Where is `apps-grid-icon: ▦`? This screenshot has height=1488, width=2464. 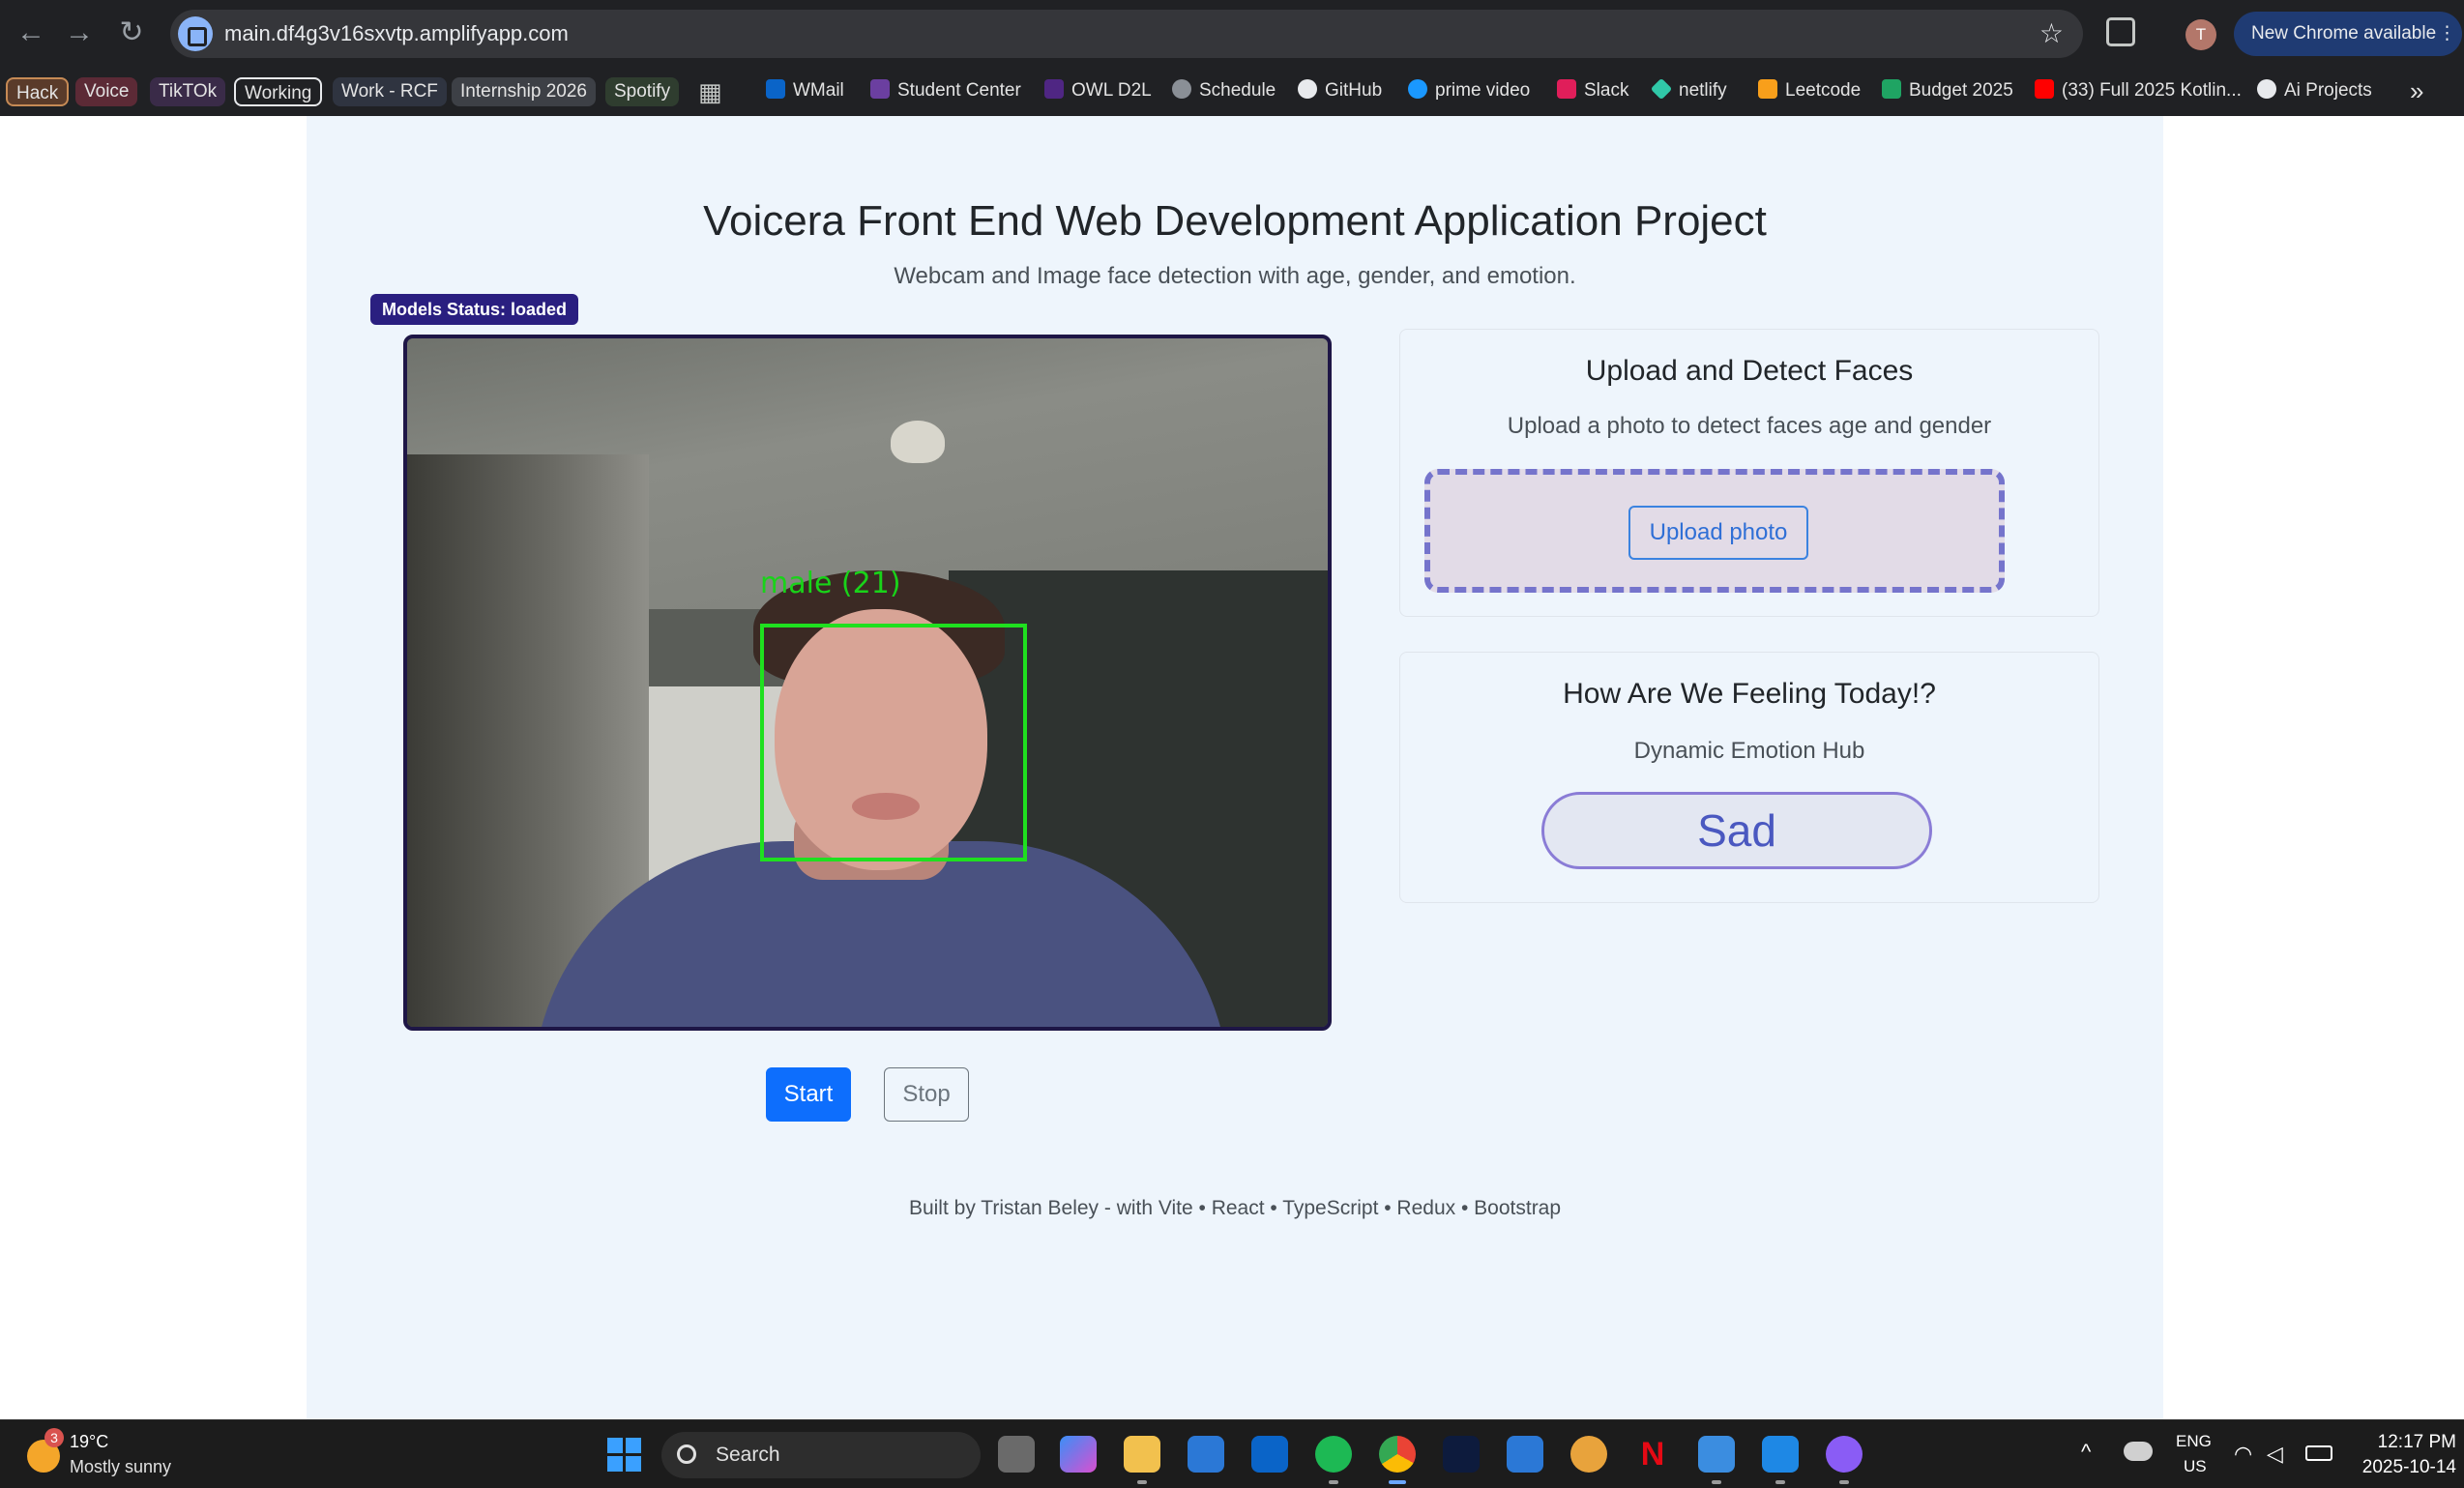
apps-grid-icon: ▦ is located at coordinates (710, 91).